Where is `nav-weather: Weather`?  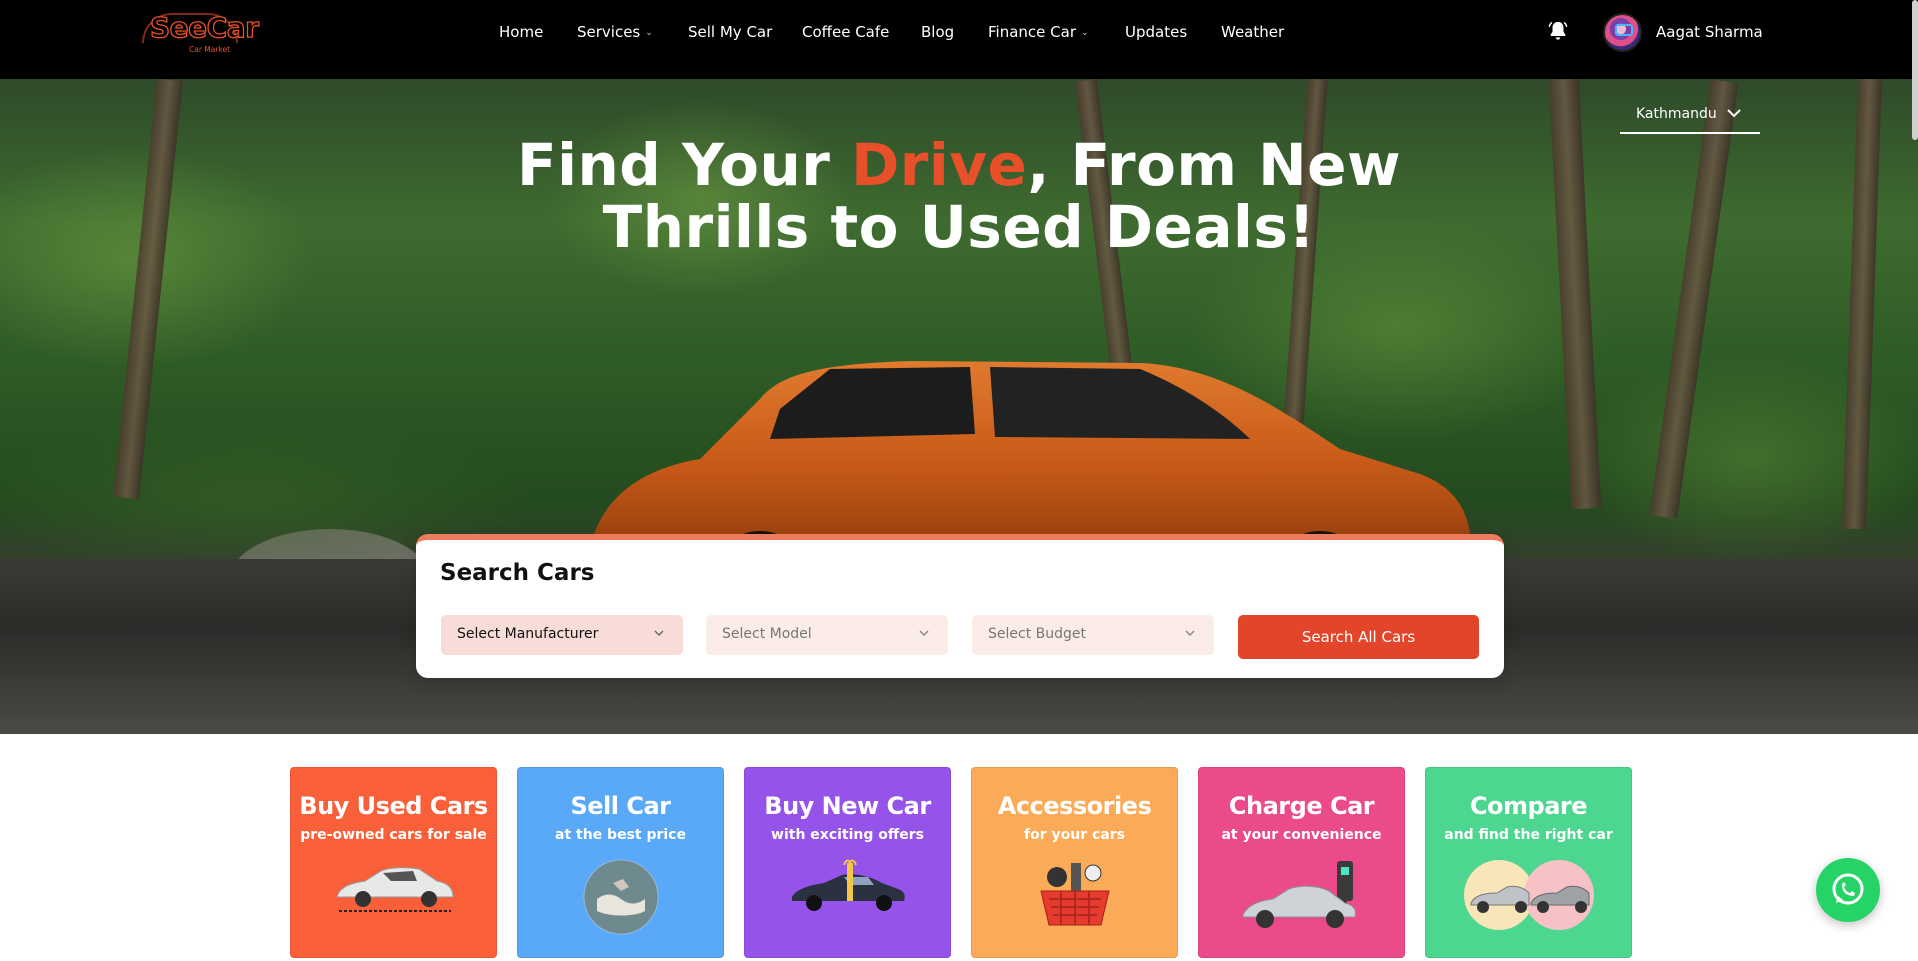
nav-weather: Weather is located at coordinates (1252, 32).